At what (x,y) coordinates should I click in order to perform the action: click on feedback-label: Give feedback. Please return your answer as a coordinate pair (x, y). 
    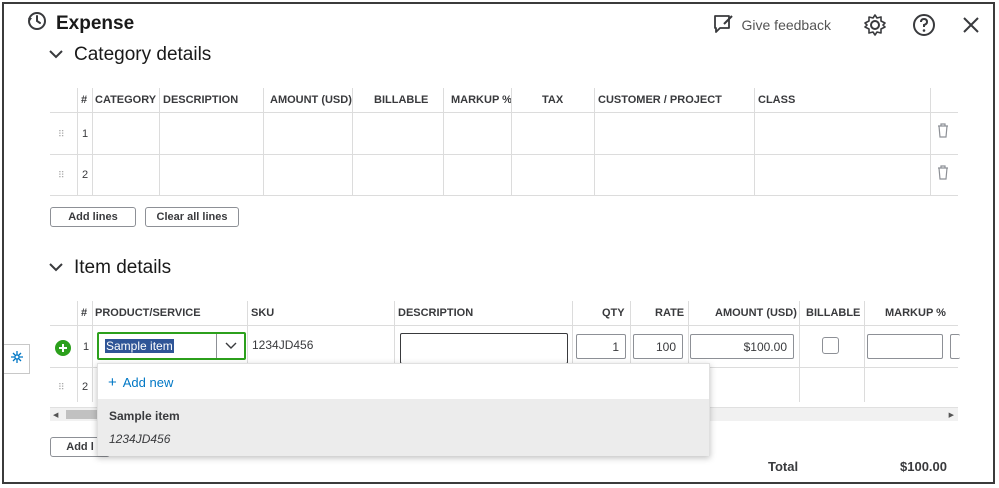
    Looking at the image, I should click on (786, 25).